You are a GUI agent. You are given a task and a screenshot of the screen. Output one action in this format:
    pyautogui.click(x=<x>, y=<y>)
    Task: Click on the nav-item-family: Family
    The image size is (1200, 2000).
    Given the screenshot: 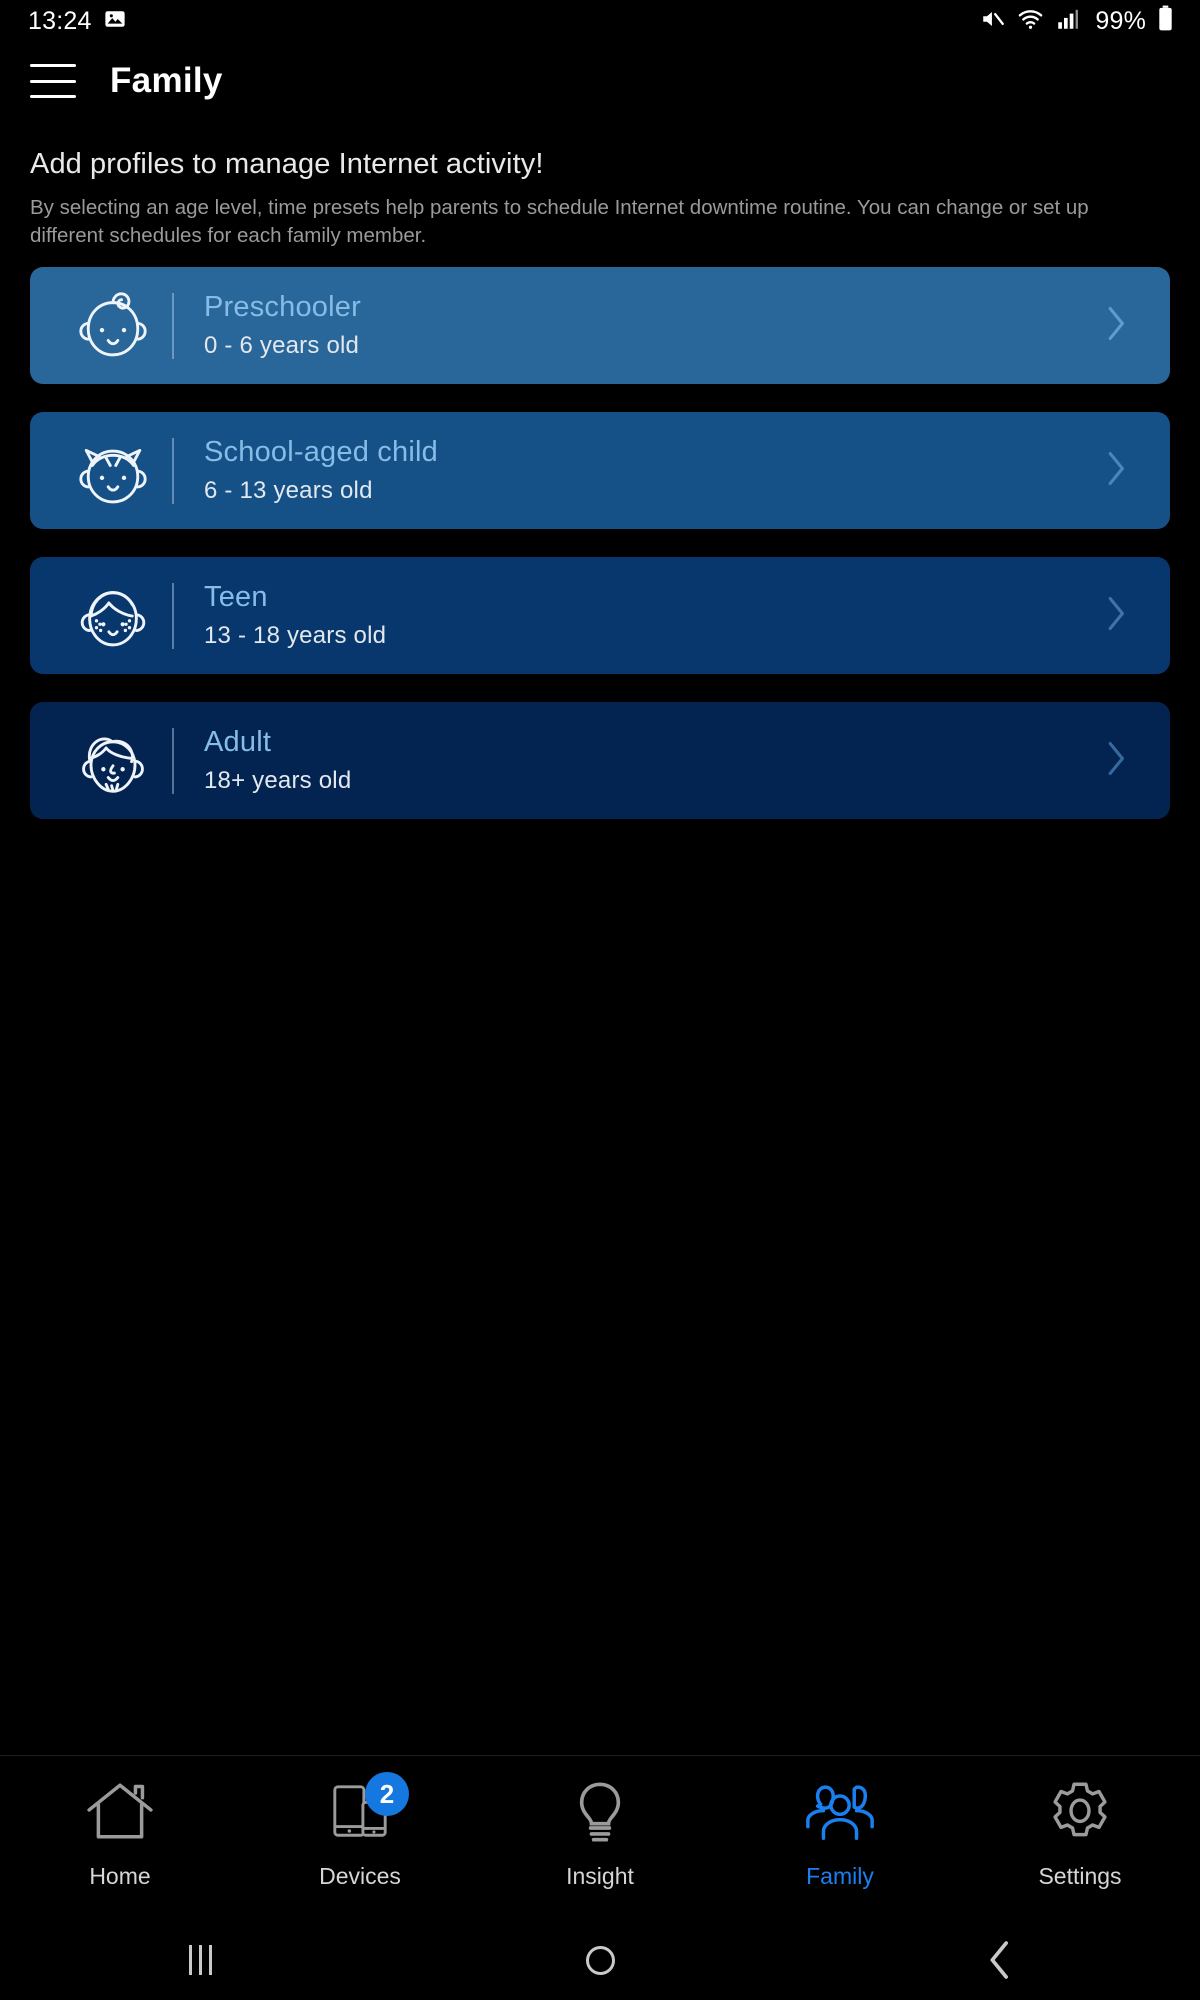 What is the action you would take?
    pyautogui.click(x=840, y=1838)
    